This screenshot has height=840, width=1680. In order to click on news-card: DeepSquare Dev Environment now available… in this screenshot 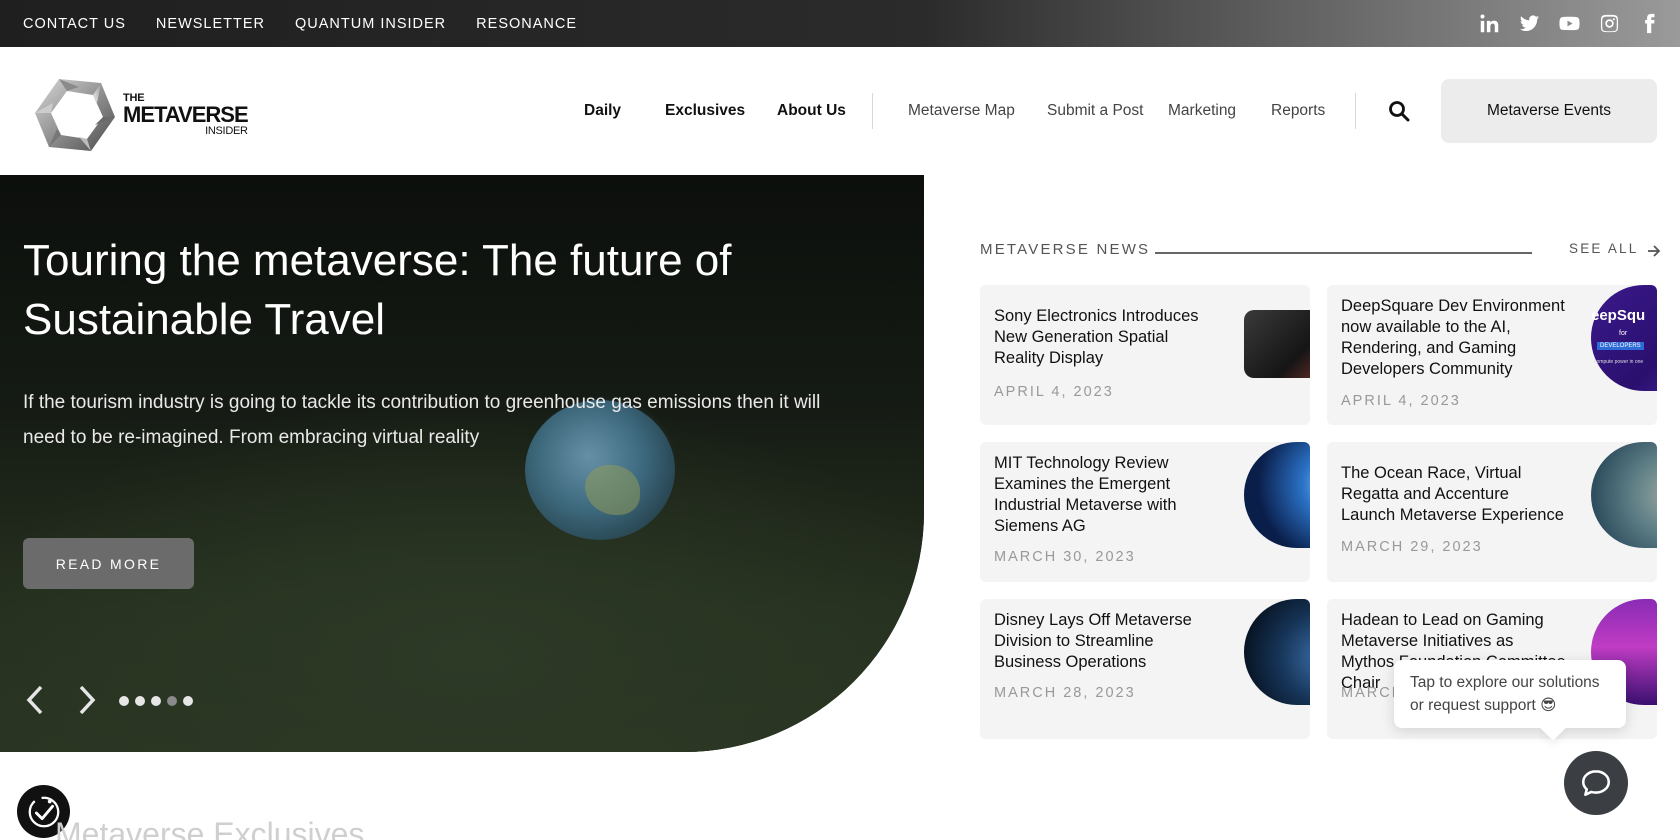, I will do `click(1492, 355)`.